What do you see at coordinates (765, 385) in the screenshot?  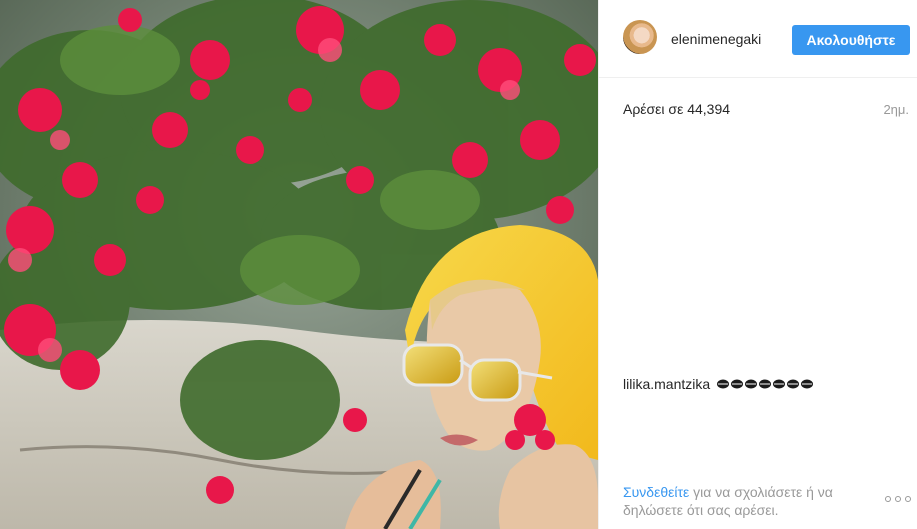 I see `kiss-mark-icon` at bounding box center [765, 385].